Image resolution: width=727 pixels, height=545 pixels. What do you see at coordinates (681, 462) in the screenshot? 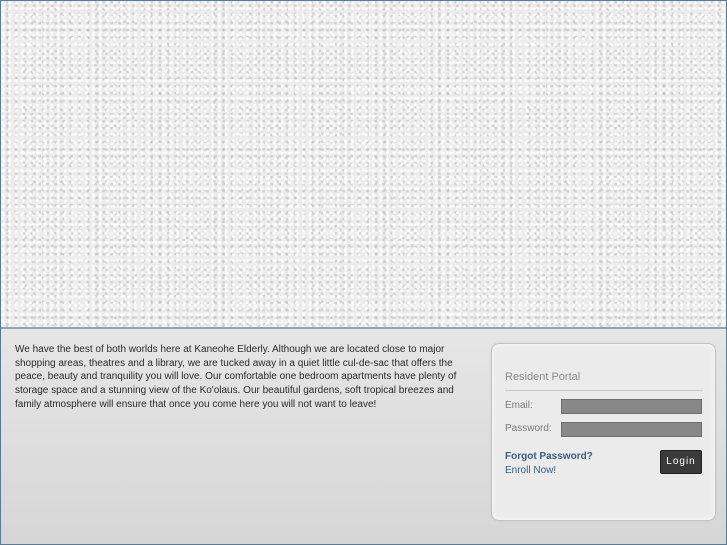
I see `login-button: Login` at bounding box center [681, 462].